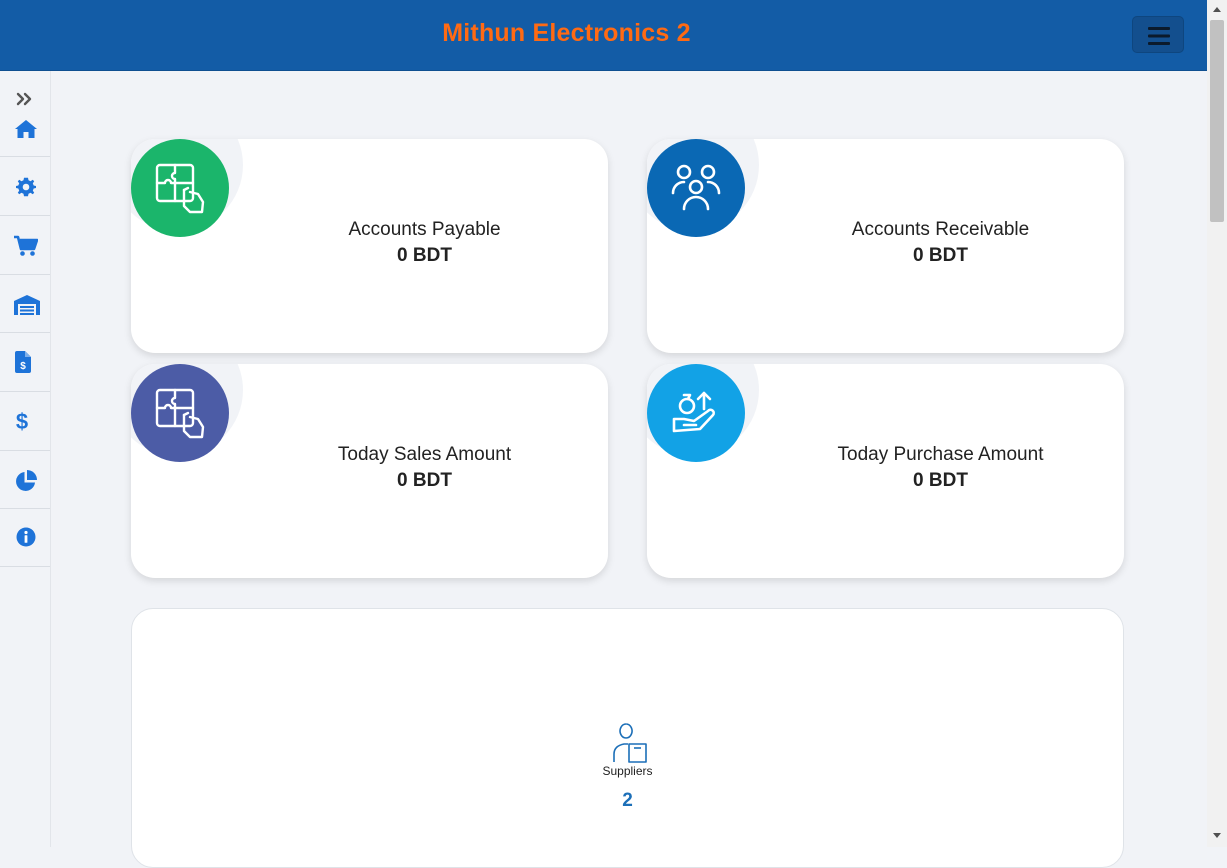 This screenshot has width=1227, height=868. I want to click on hand-money-up-icon, so click(693, 412).